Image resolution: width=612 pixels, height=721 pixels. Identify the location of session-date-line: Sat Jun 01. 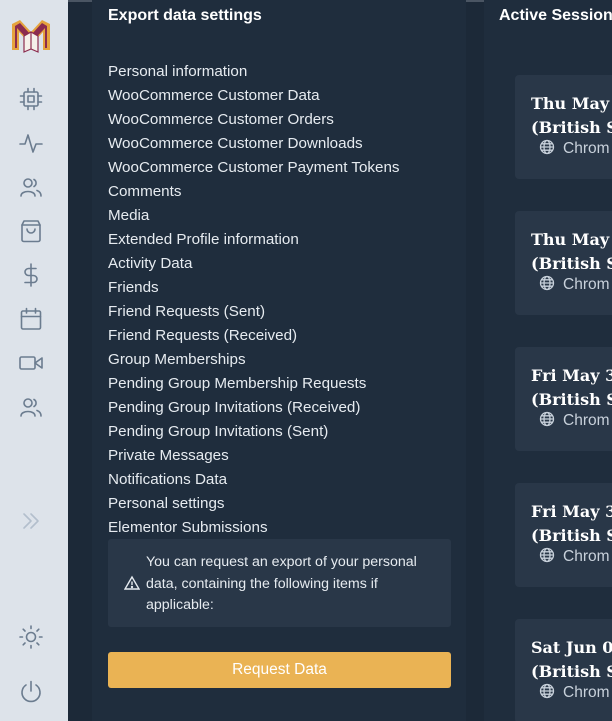
(571, 647).